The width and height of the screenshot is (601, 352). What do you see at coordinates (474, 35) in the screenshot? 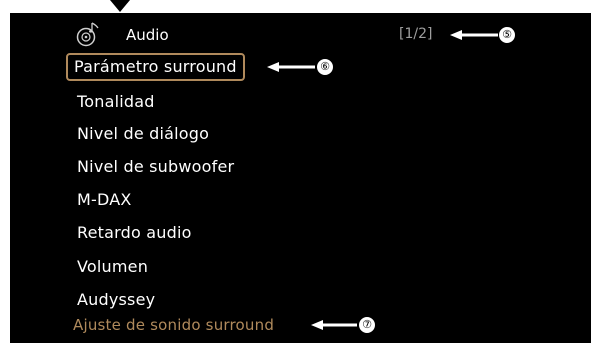
I see `callout-5-arrow` at bounding box center [474, 35].